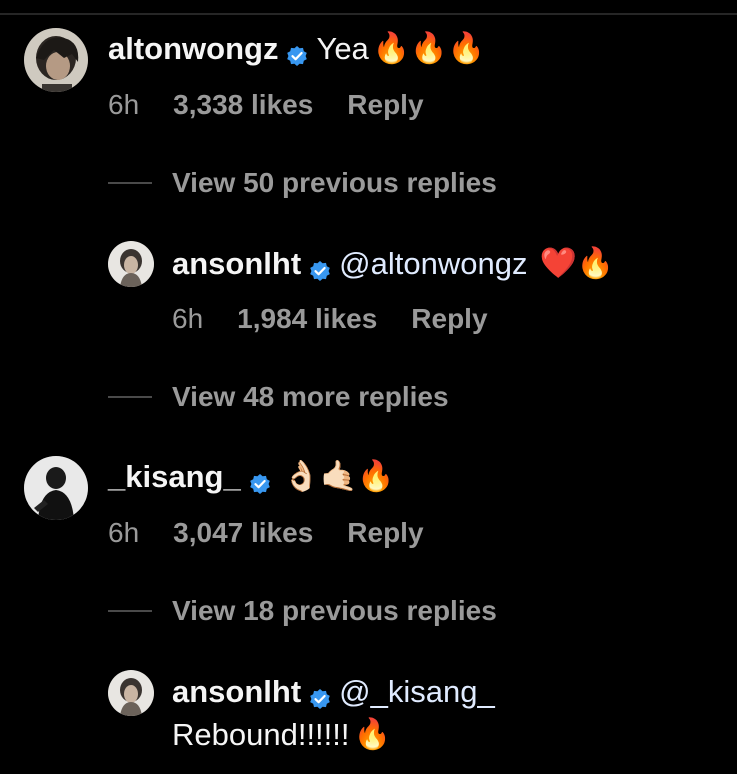 The width and height of the screenshot is (737, 774). What do you see at coordinates (261, 734) in the screenshot?
I see `reply-text: Rebound!!!!!!` at bounding box center [261, 734].